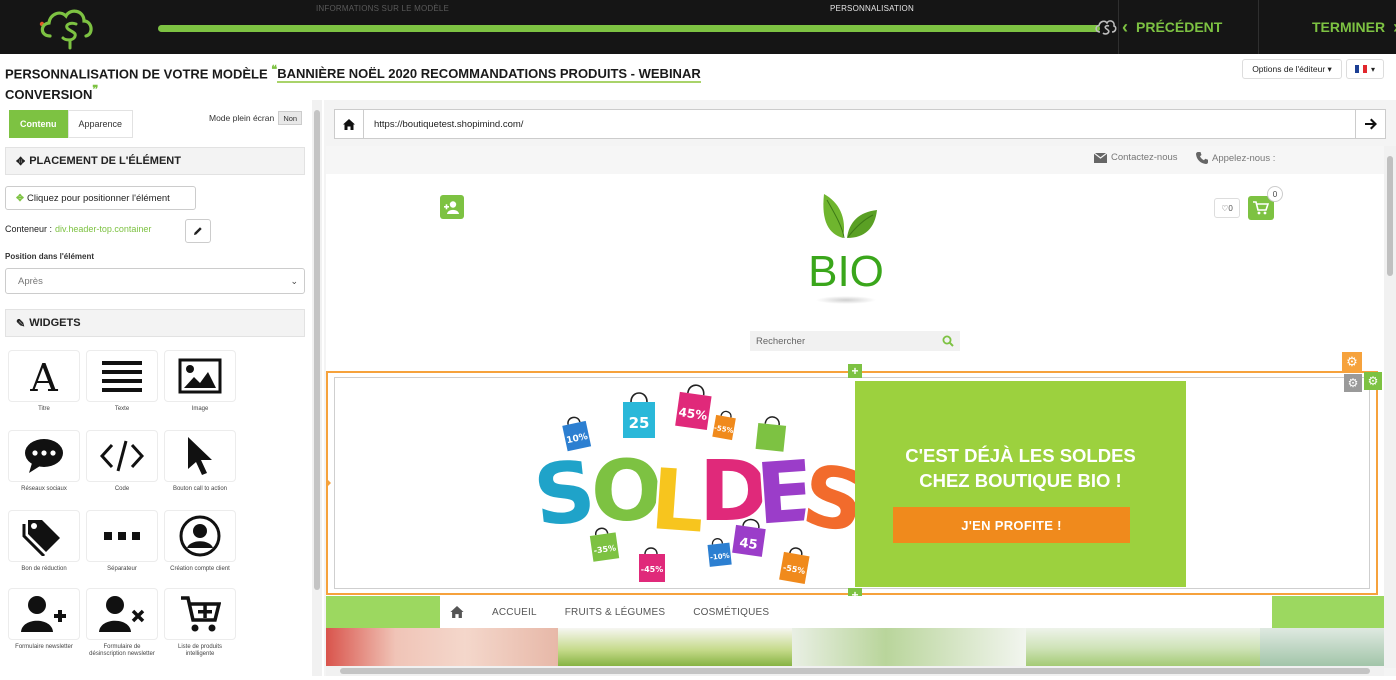 This screenshot has height=680, width=1396. I want to click on call-link: Appelez-nous :, so click(1235, 158).